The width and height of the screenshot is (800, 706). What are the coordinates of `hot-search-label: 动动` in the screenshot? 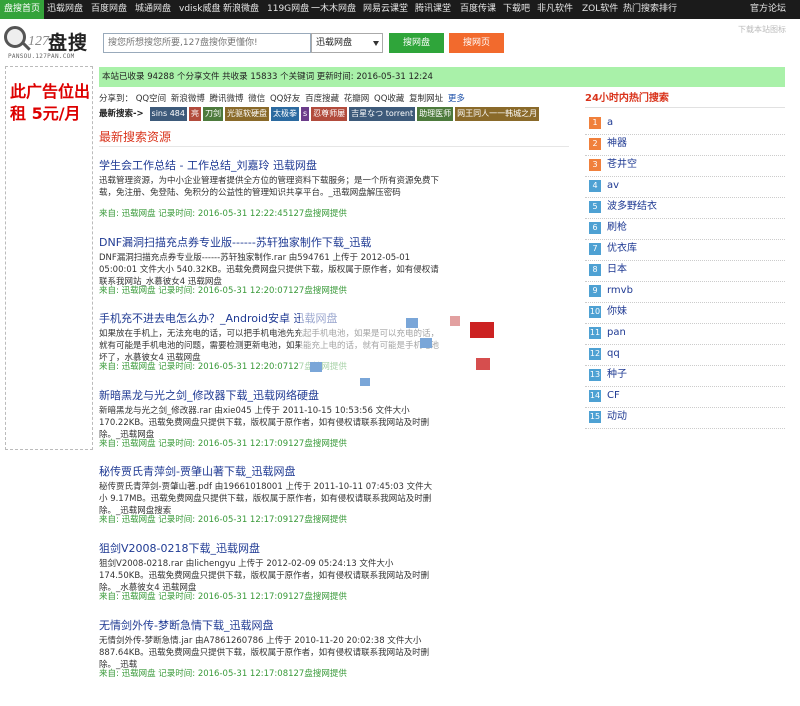 It's located at (617, 416).